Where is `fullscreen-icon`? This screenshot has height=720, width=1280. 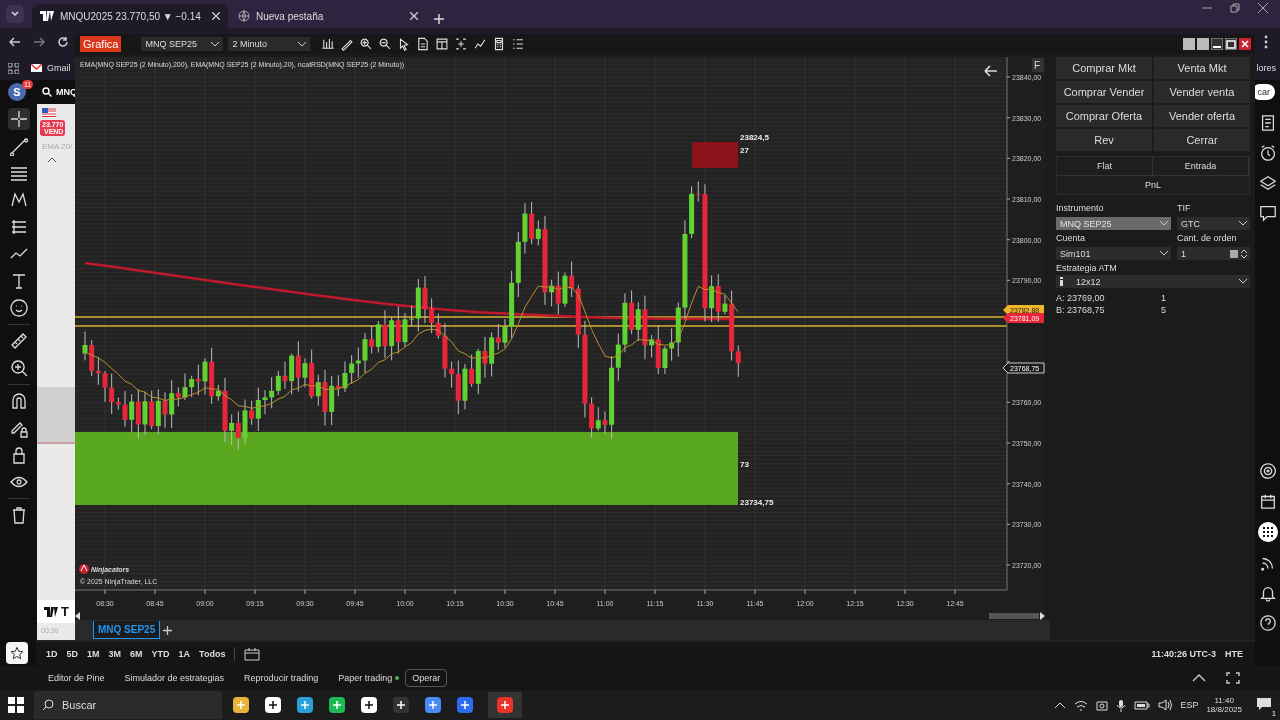 fullscreen-icon is located at coordinates (1233, 678).